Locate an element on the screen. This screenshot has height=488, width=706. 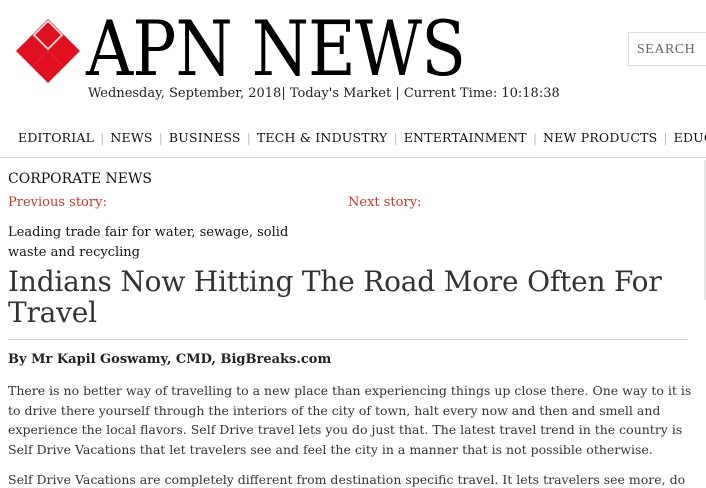
previous-story-label: Previous story: is located at coordinates (57, 202).